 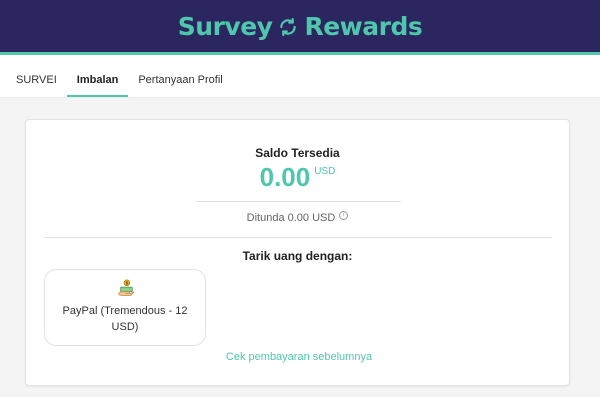 I want to click on balance-currency: USD, so click(x=325, y=171).